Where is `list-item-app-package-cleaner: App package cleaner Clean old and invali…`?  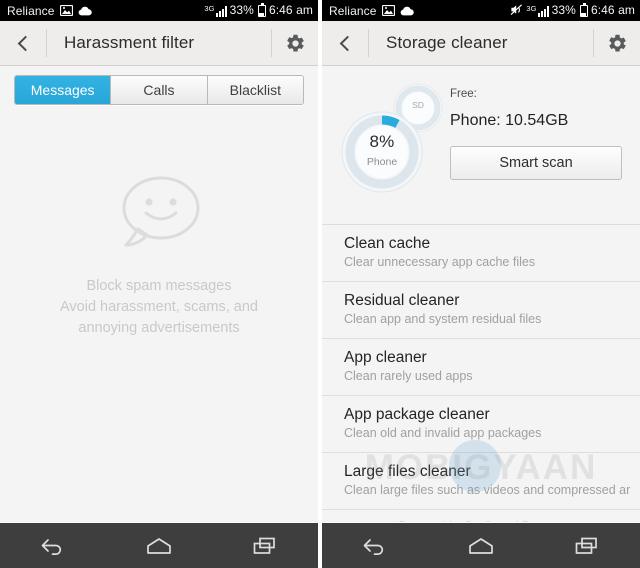
list-item-app-package-cleaner: App package cleaner Clean old and invali… is located at coordinates (481, 424).